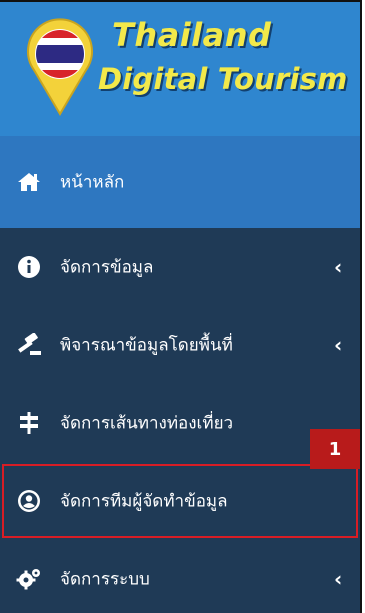 This screenshot has width=365, height=613. What do you see at coordinates (335, 449) in the screenshot?
I see `step-number-badge: 1` at bounding box center [335, 449].